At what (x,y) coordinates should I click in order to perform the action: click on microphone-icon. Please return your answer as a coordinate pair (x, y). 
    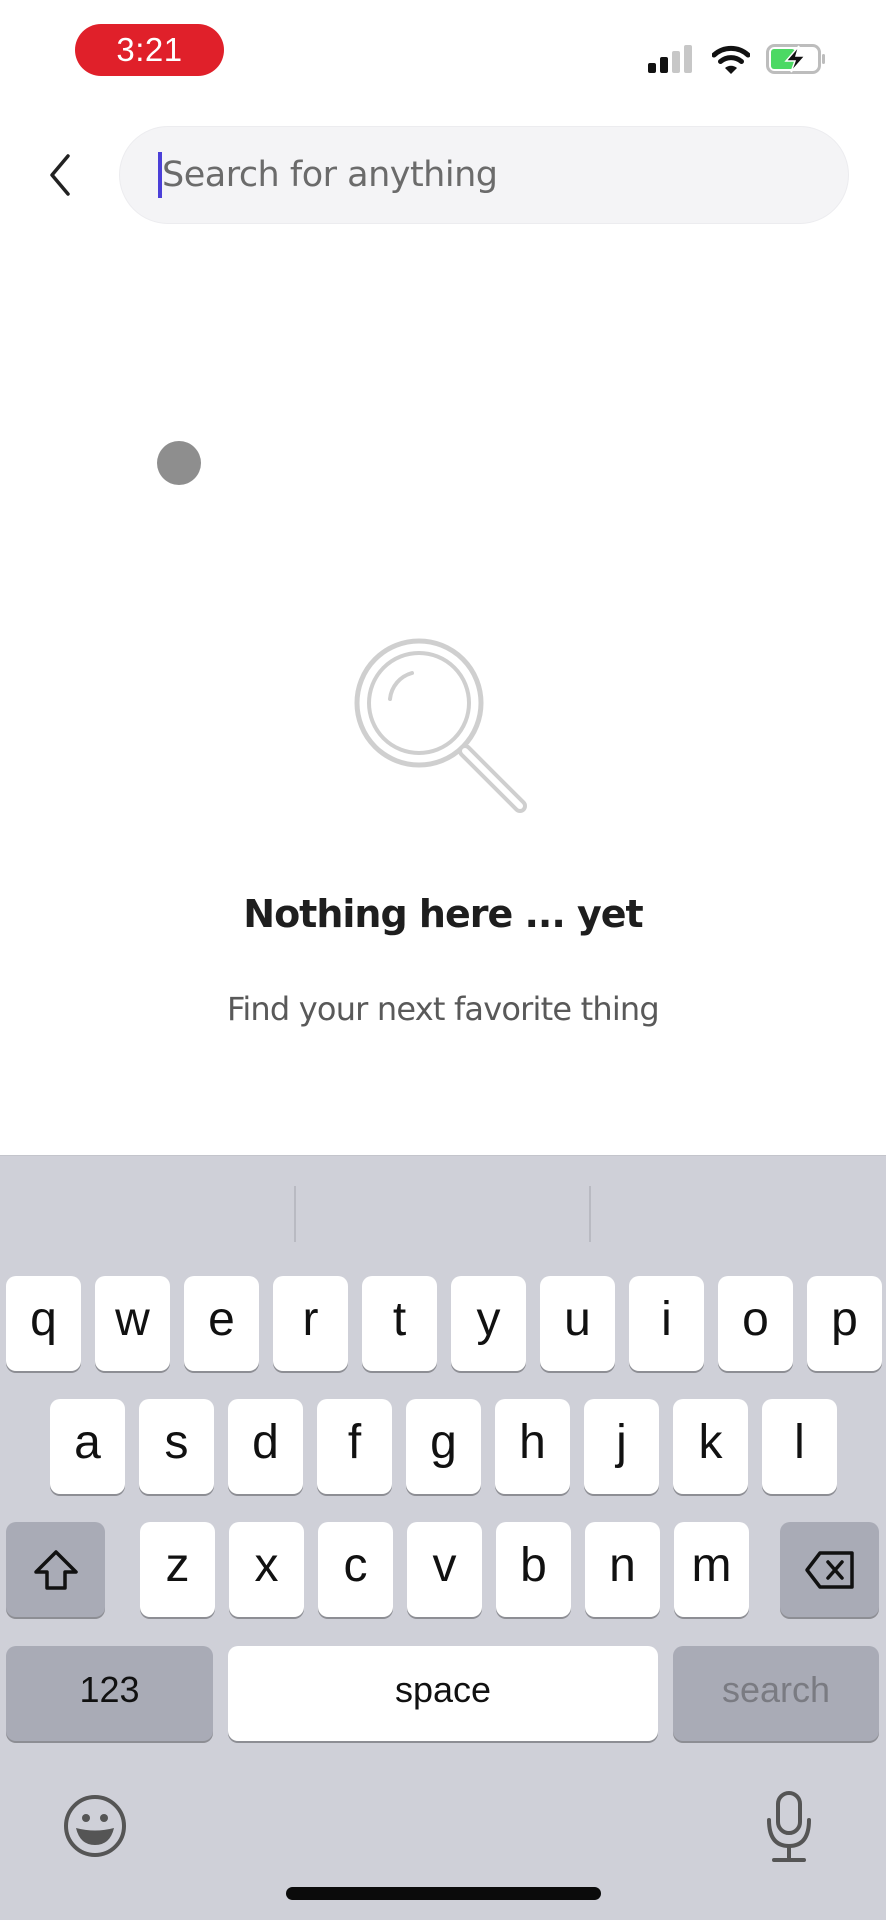
    Looking at the image, I should click on (789, 1827).